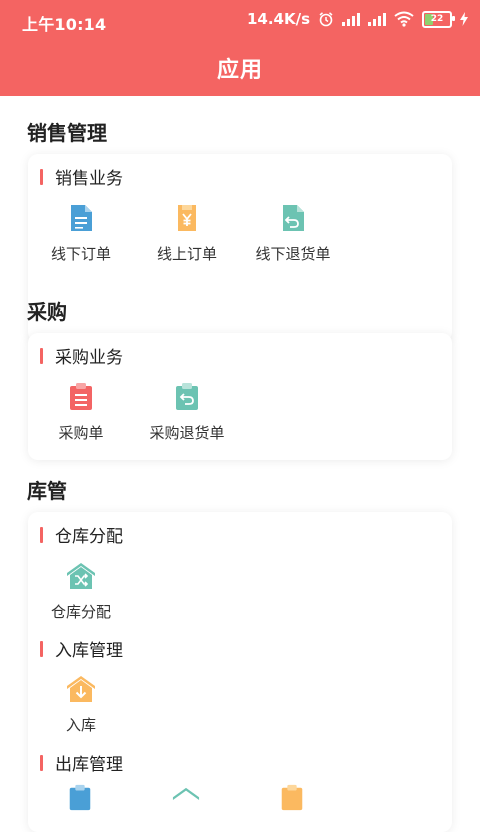  What do you see at coordinates (67, 133) in the screenshot?
I see `section-title-sales: 销售管理` at bounding box center [67, 133].